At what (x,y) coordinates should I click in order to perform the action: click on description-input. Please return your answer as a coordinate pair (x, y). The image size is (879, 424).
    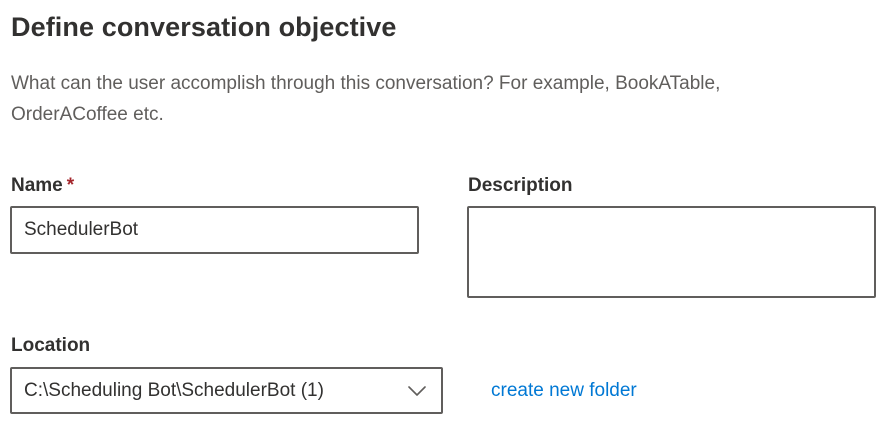
    Looking at the image, I should click on (671, 252).